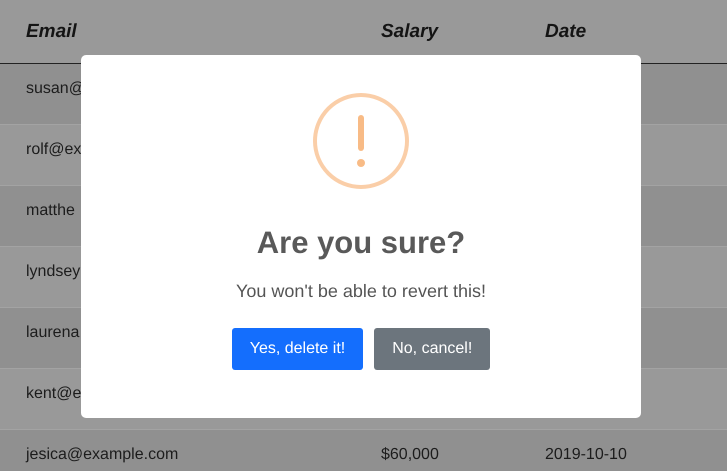 The width and height of the screenshot is (727, 471). Describe the element at coordinates (432, 349) in the screenshot. I see `cancel-button: No, cancel!` at that location.